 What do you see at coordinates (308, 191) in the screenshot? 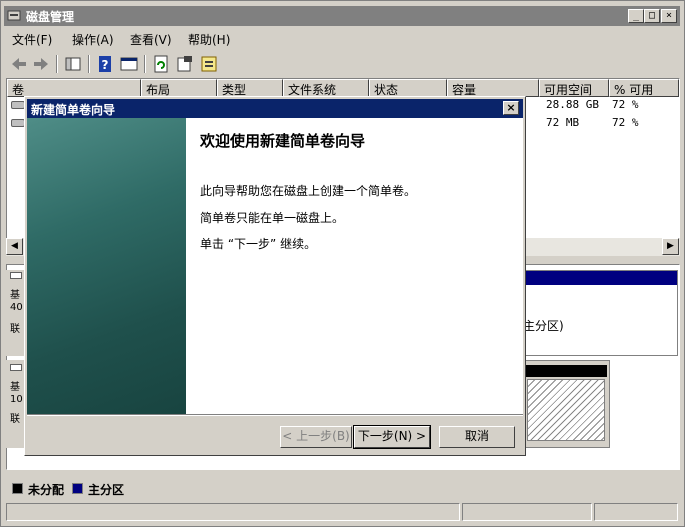
I see `wizard-intro-line: 此向导帮助您在磁盘上创建一个简单卷。` at bounding box center [308, 191].